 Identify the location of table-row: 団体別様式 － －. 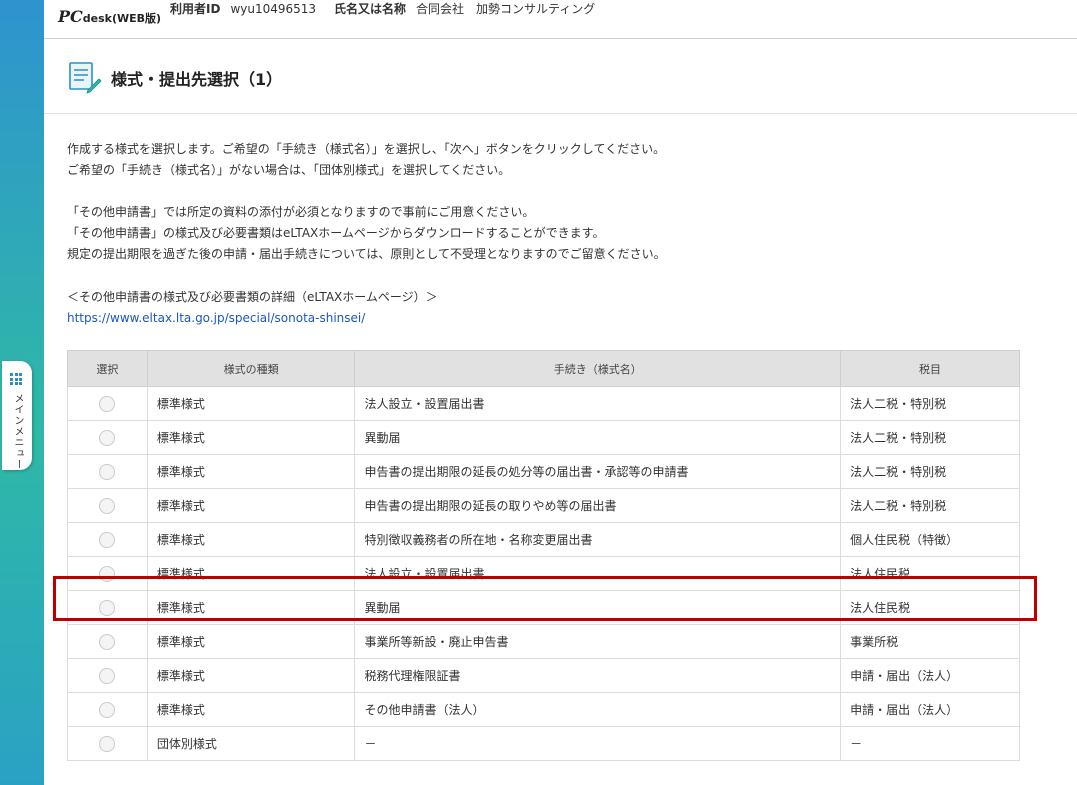
(543, 743).